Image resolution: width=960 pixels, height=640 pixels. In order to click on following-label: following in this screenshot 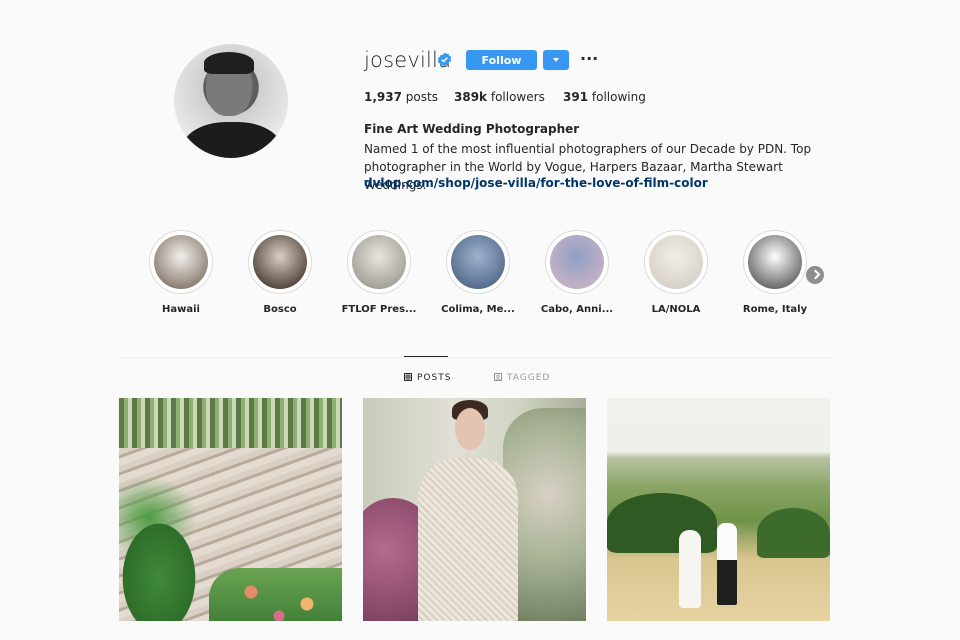, I will do `click(618, 97)`.